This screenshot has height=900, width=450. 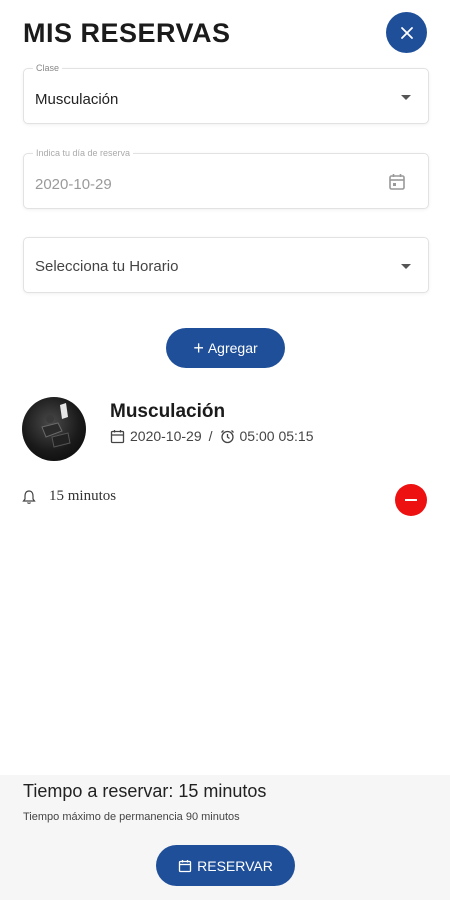 What do you see at coordinates (226, 93) in the screenshot?
I see `clase-select: Clase Musculación` at bounding box center [226, 93].